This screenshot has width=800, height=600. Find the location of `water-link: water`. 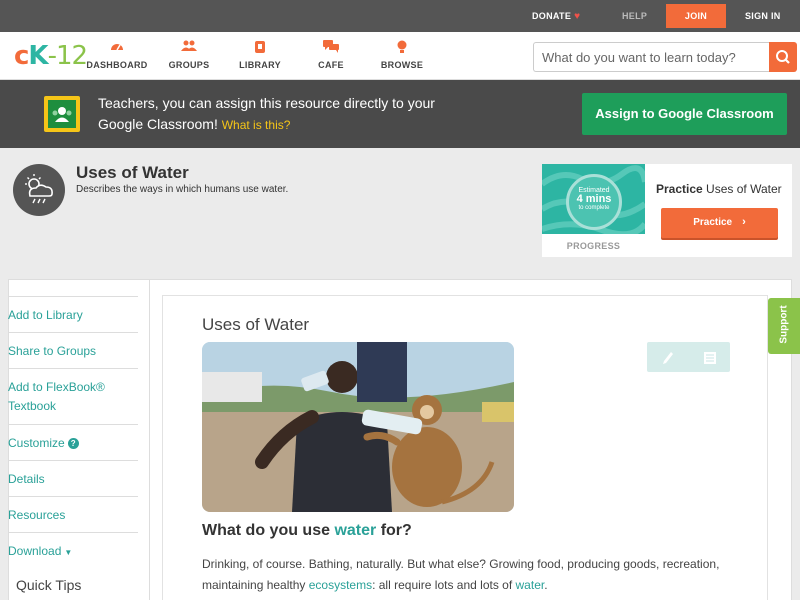

water-link: water is located at coordinates (530, 585).